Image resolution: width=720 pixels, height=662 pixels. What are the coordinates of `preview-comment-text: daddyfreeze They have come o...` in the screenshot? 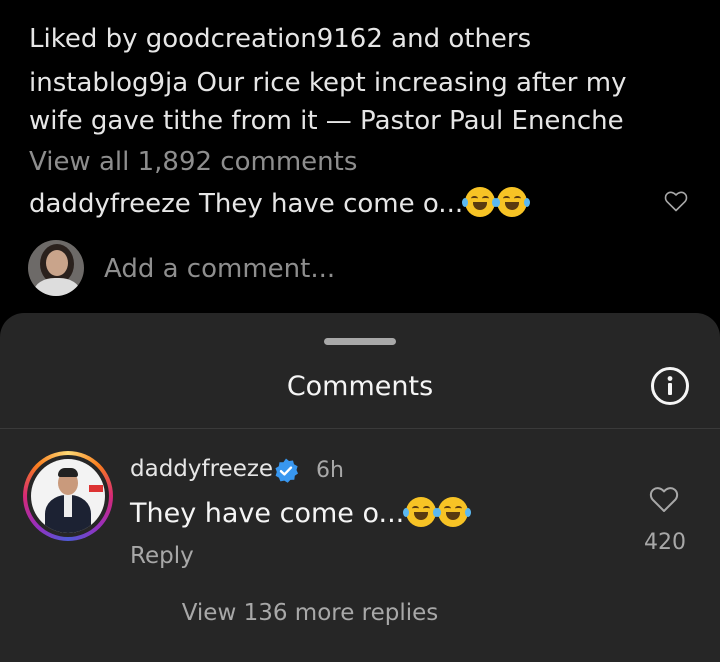 It's located at (246, 204).